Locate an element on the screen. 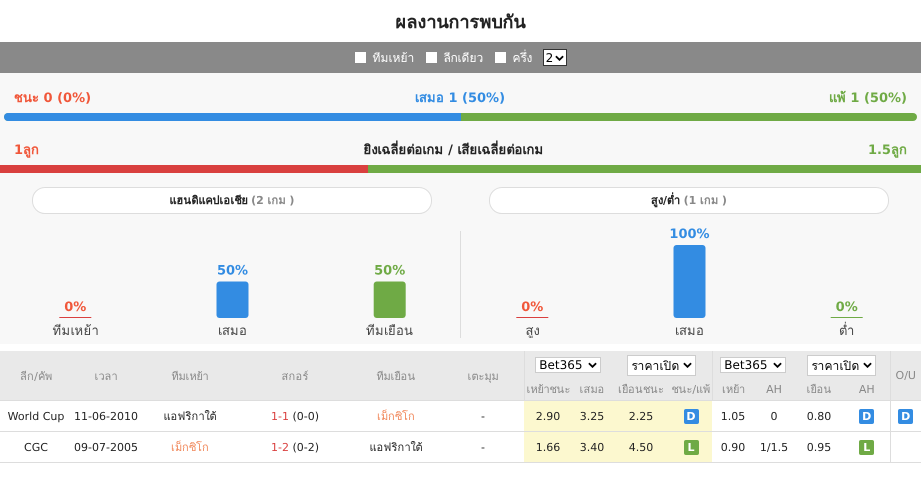 Image resolution: width=921 pixels, height=484 pixels. filter-label: ครึ่ง is located at coordinates (522, 57).